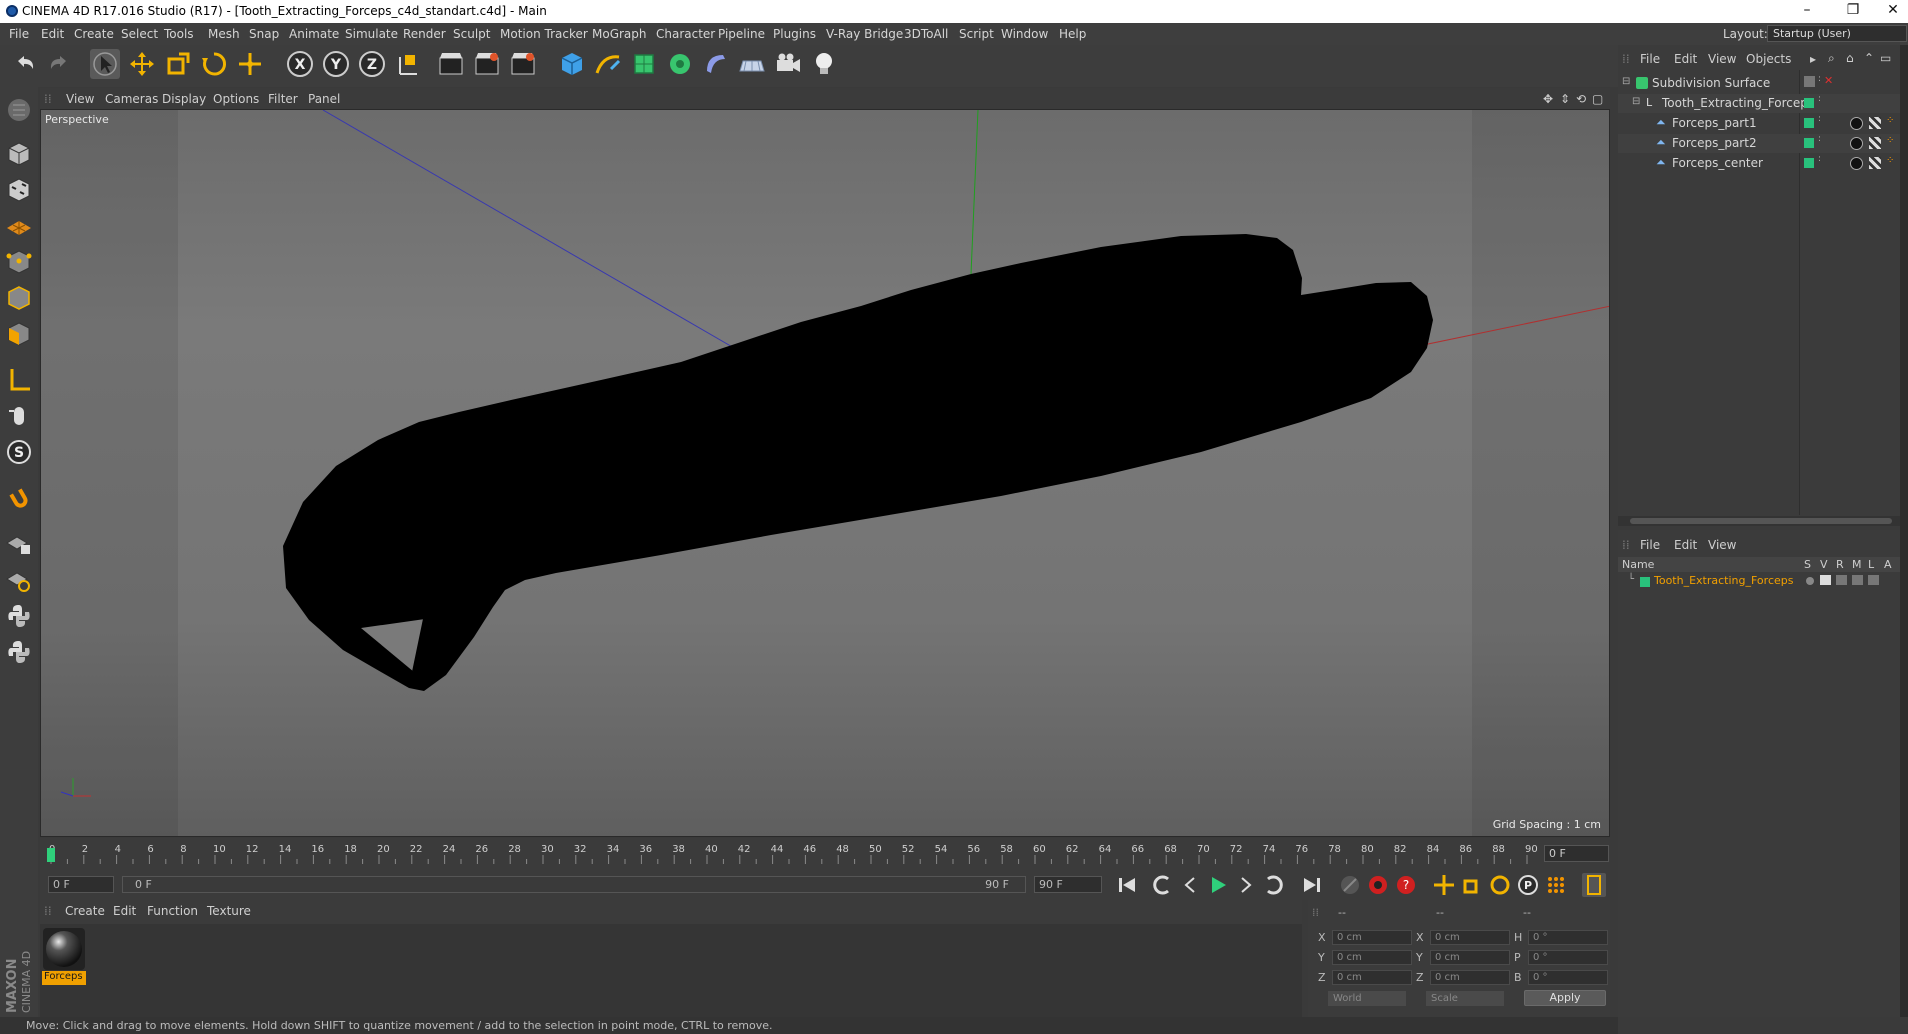 The width and height of the screenshot is (1908, 1034). Describe the element at coordinates (1190, 885) in the screenshot. I see `prev-frame-icon` at that location.